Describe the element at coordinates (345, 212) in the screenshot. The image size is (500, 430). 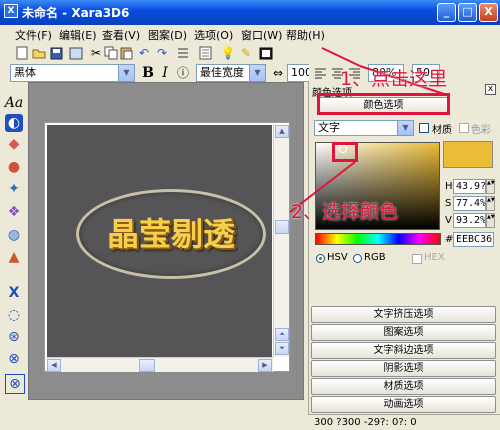
I see `annotation-step2: 2、选择颜色` at that location.